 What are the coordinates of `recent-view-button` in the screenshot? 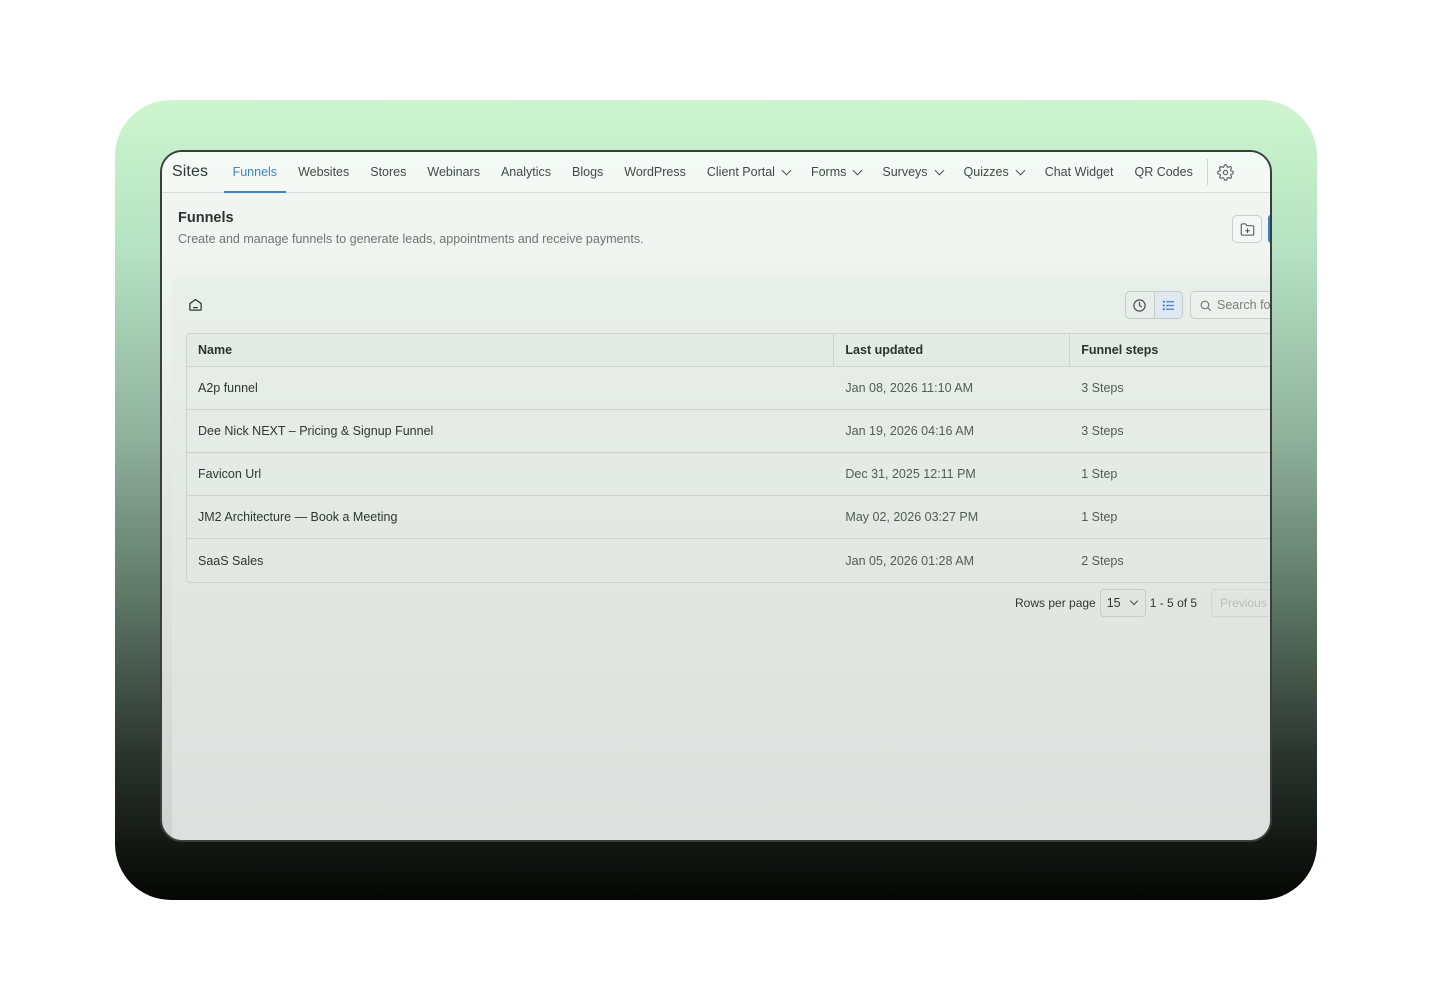 It's located at (1140, 305).